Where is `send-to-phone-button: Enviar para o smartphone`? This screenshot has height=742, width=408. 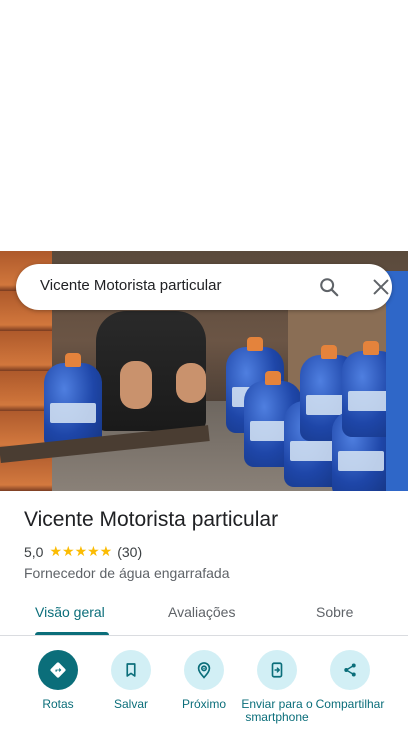
send-to-phone-button: Enviar para o smartphone is located at coordinates (277, 687).